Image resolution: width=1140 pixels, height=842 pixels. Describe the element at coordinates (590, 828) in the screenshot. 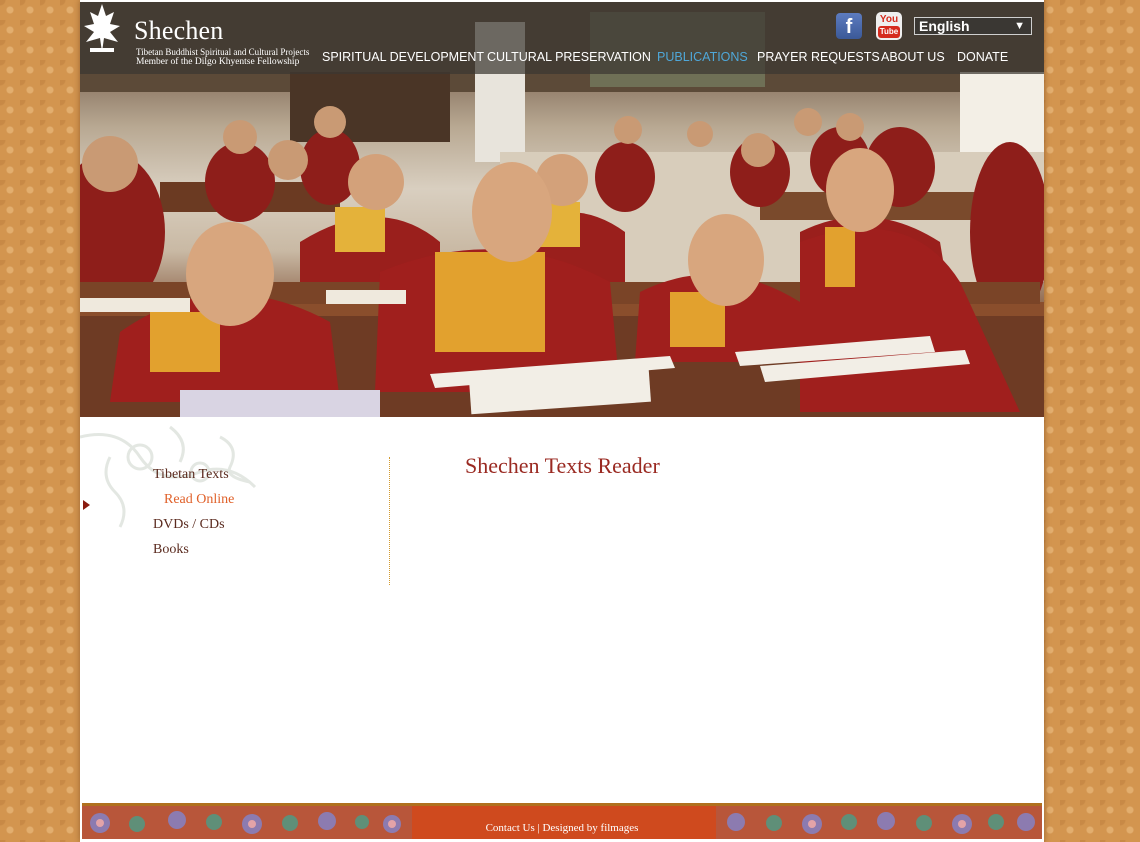

I see `footer-designer-link: Designed by filmages` at that location.